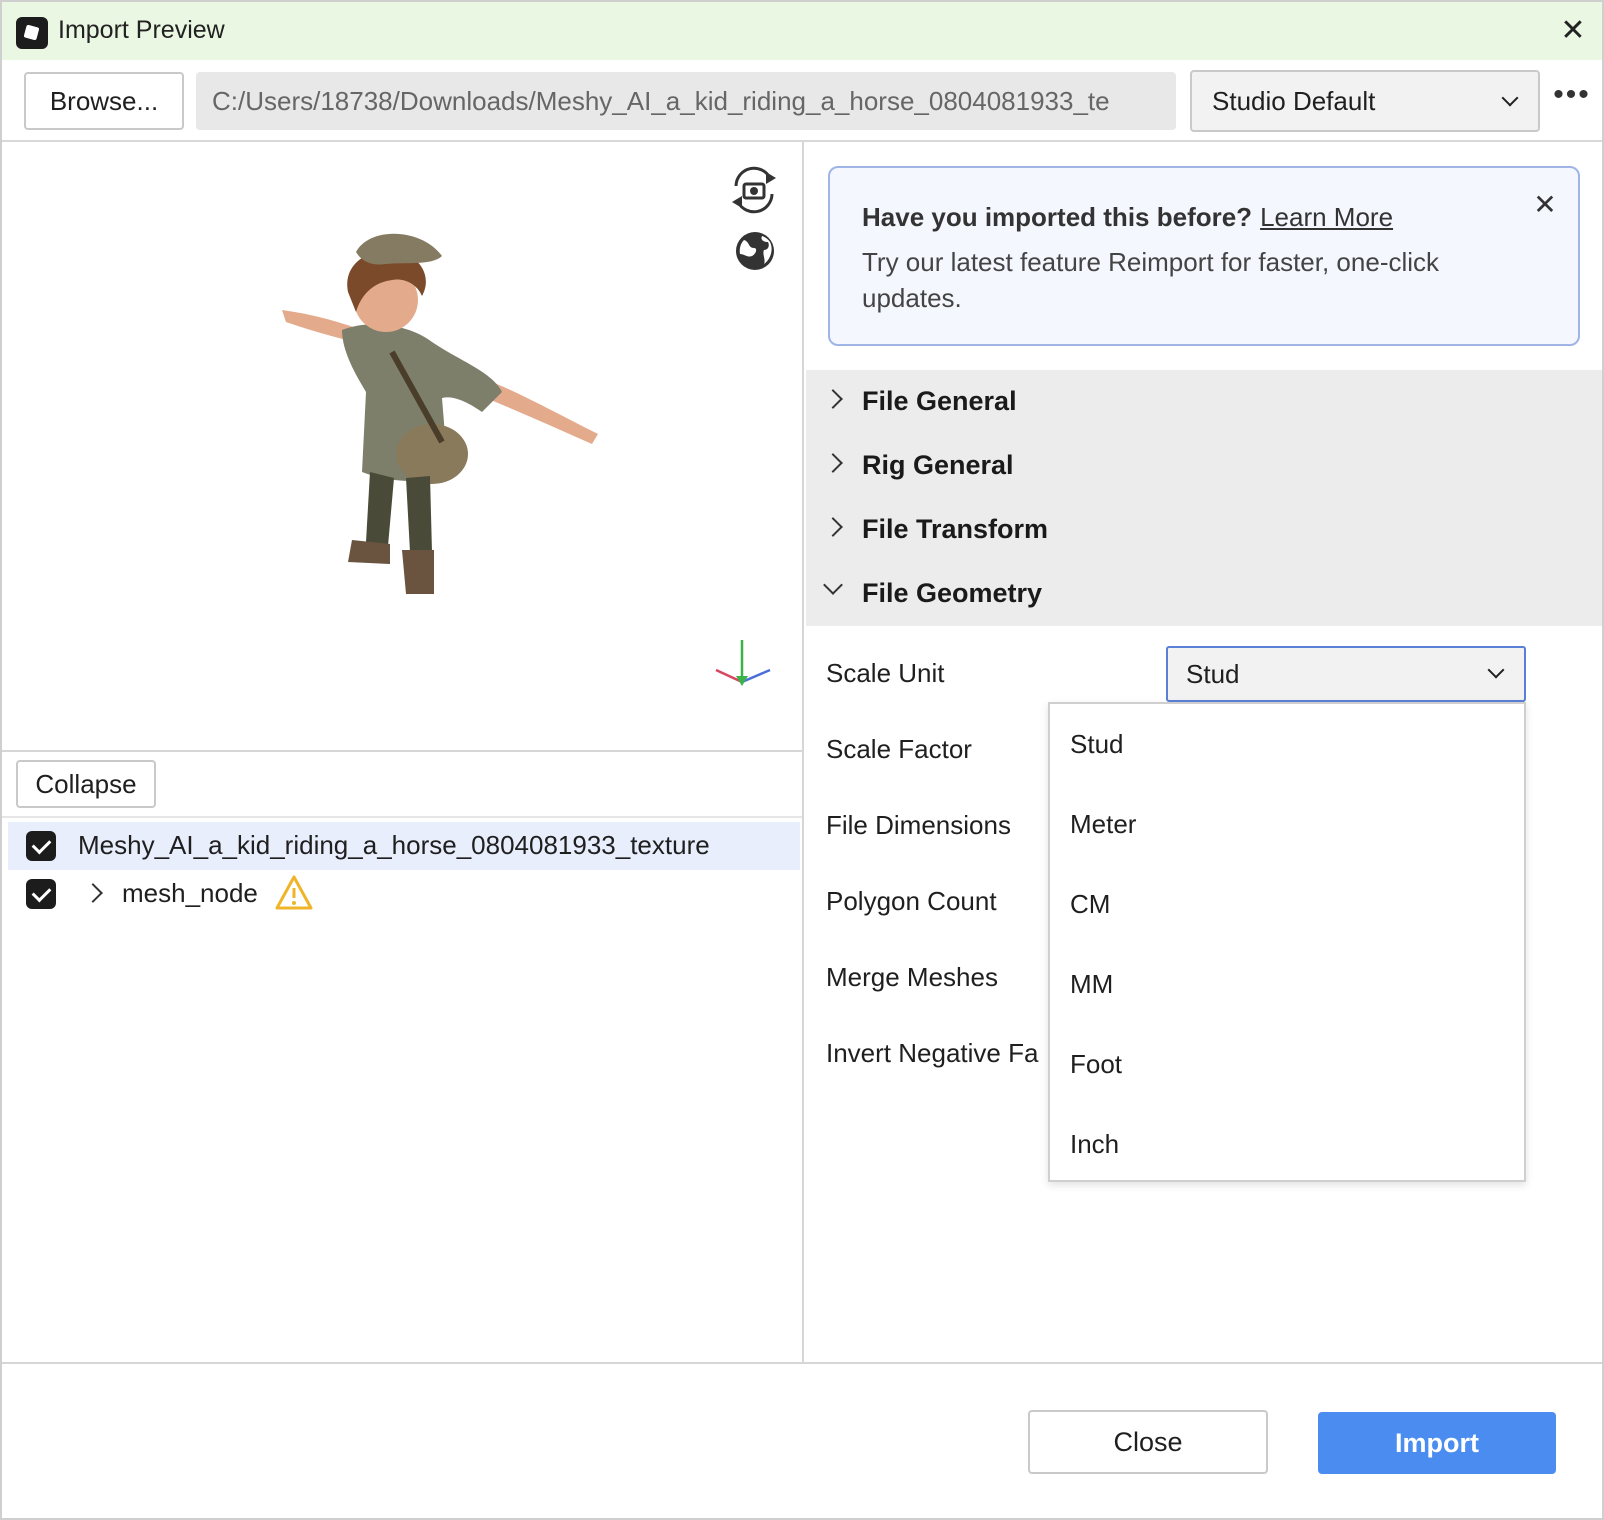  What do you see at coordinates (141, 30) in the screenshot?
I see `window-title: Import Preview` at bounding box center [141, 30].